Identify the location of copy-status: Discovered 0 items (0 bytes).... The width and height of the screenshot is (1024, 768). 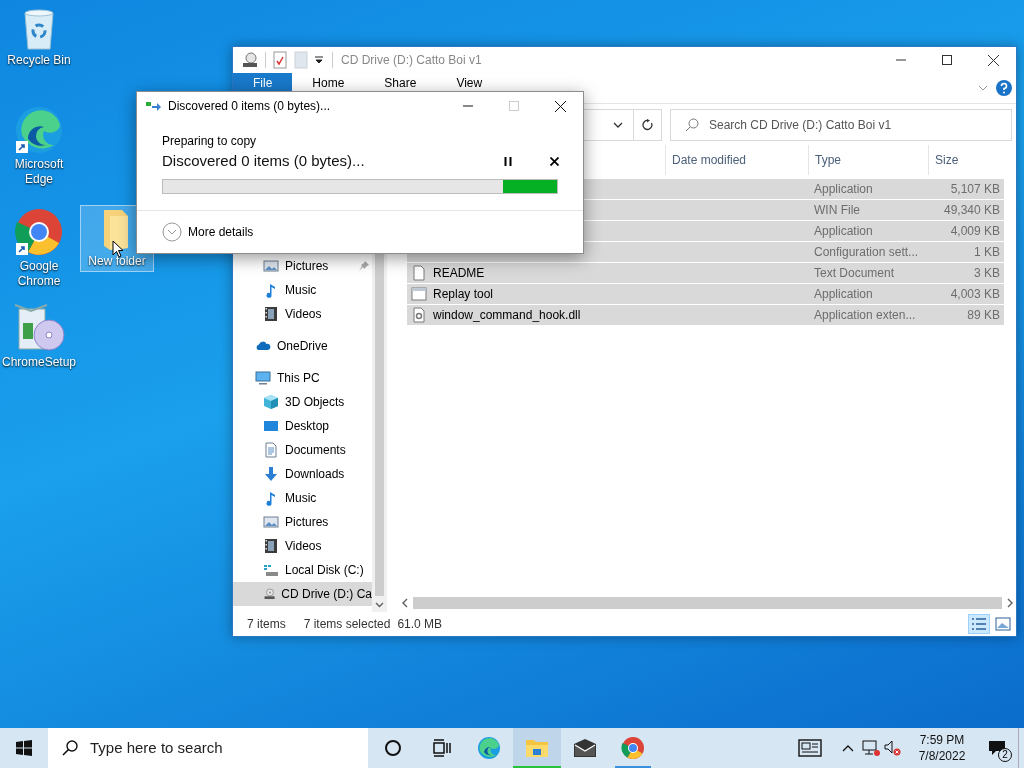
(263, 160).